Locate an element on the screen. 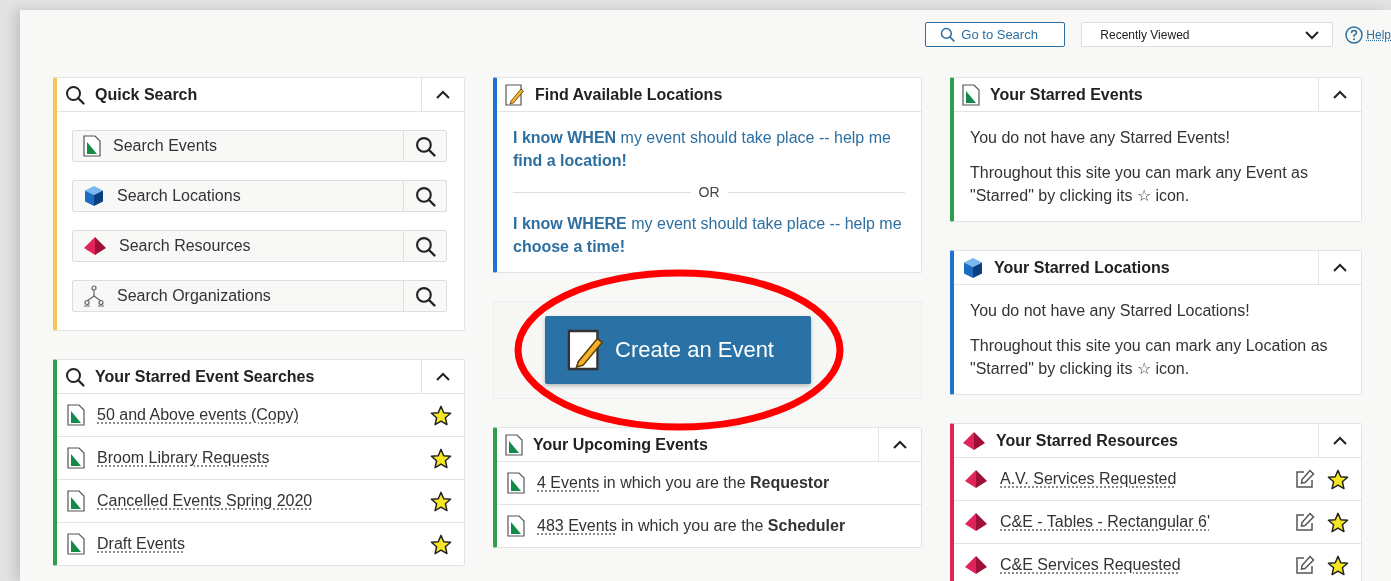 This screenshot has width=1391, height=581. search-option-label: Search Resources is located at coordinates (238, 246).